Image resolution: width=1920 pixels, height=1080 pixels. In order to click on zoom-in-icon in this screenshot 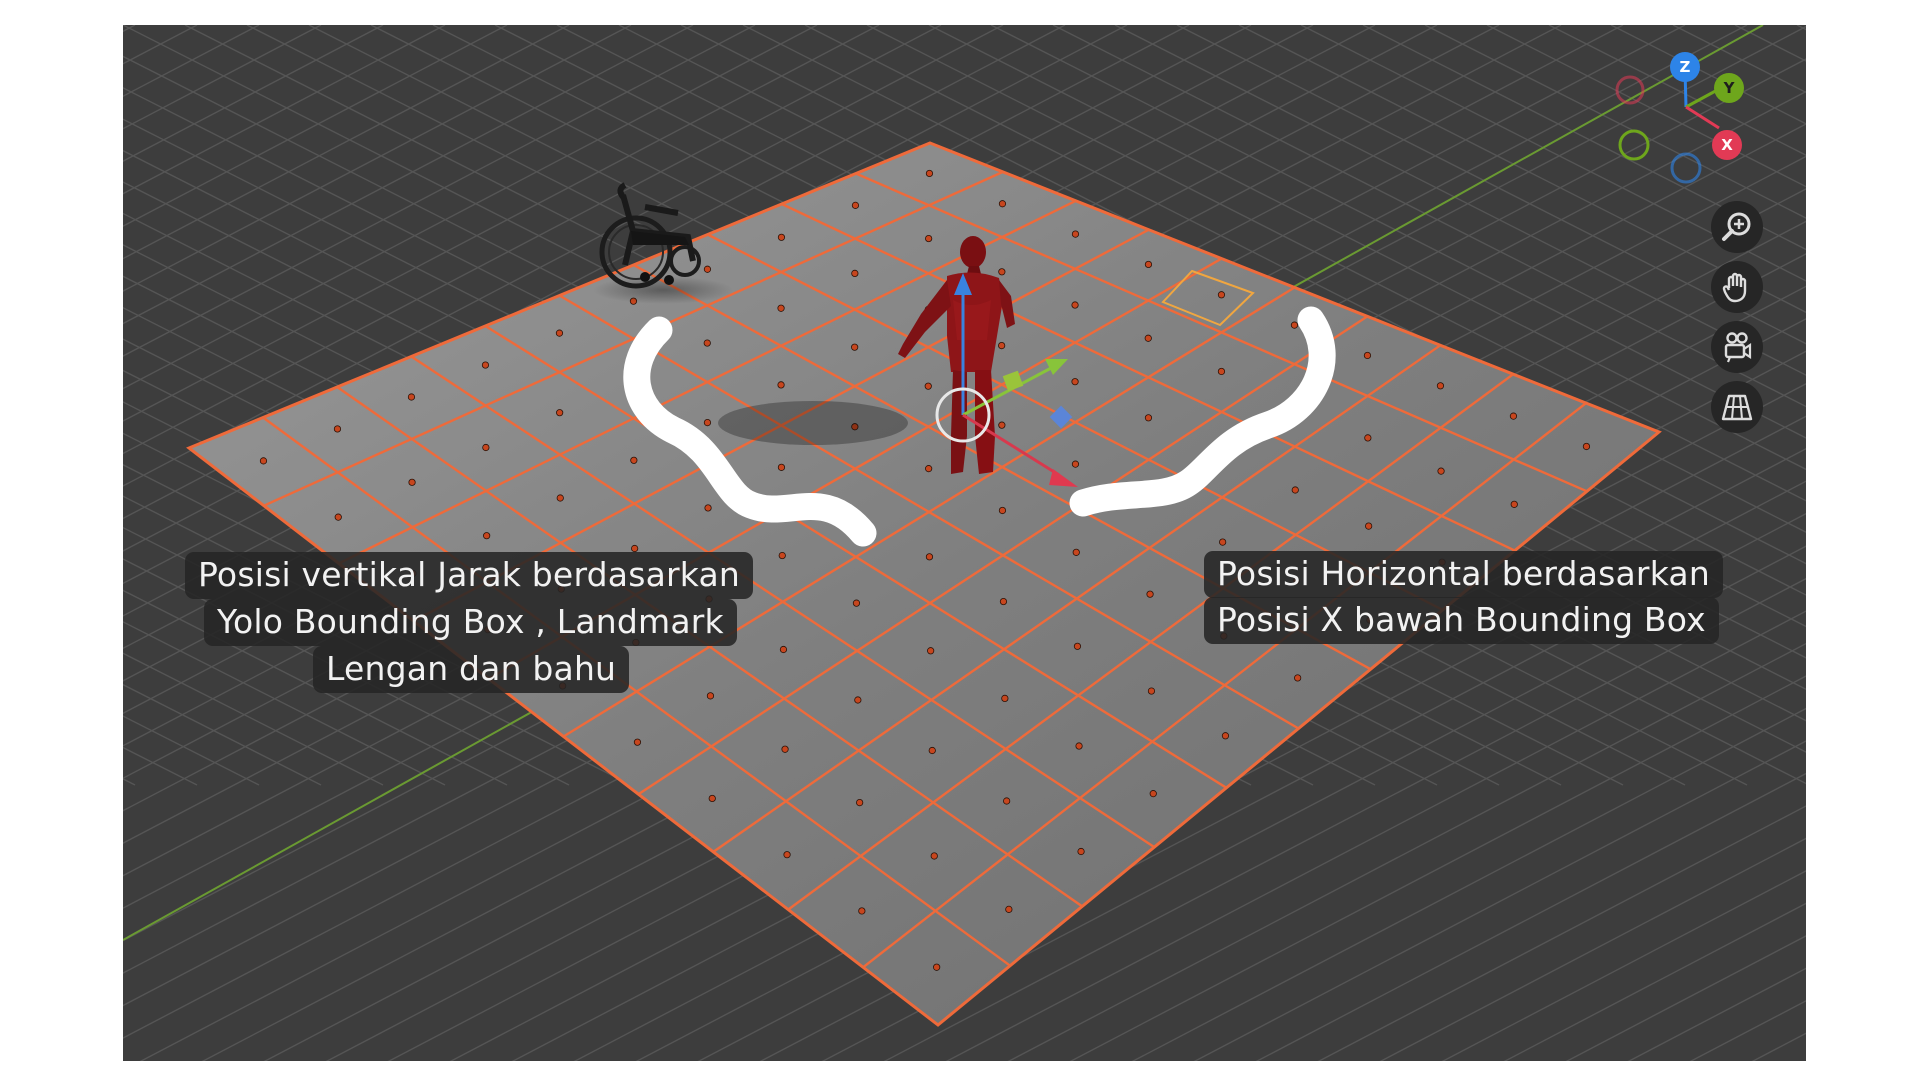, I will do `click(1736, 226)`.